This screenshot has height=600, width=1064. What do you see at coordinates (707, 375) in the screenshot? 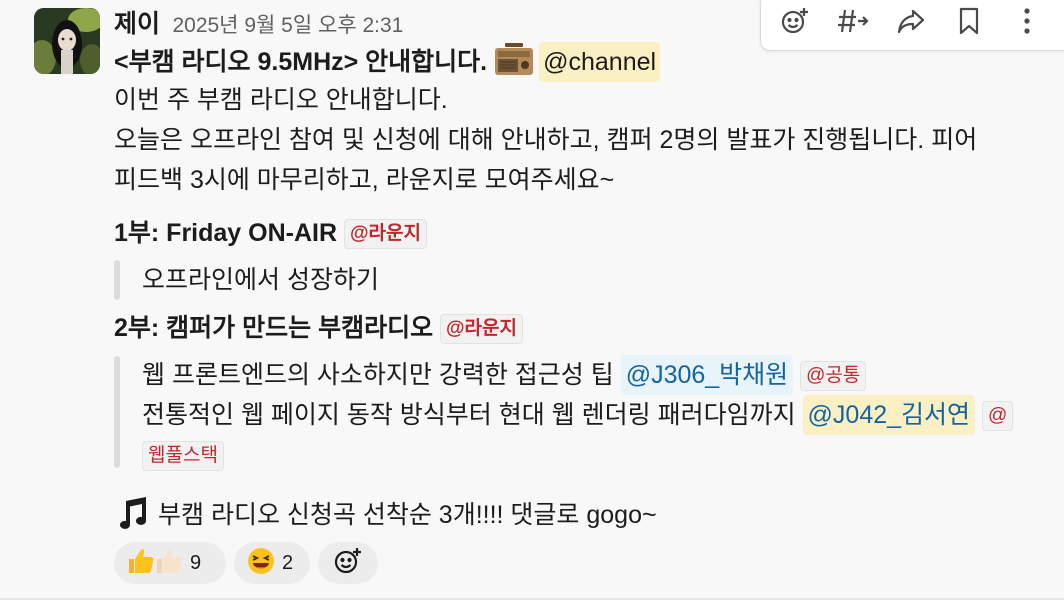
I see `user-mention: @J306_박채원` at bounding box center [707, 375].